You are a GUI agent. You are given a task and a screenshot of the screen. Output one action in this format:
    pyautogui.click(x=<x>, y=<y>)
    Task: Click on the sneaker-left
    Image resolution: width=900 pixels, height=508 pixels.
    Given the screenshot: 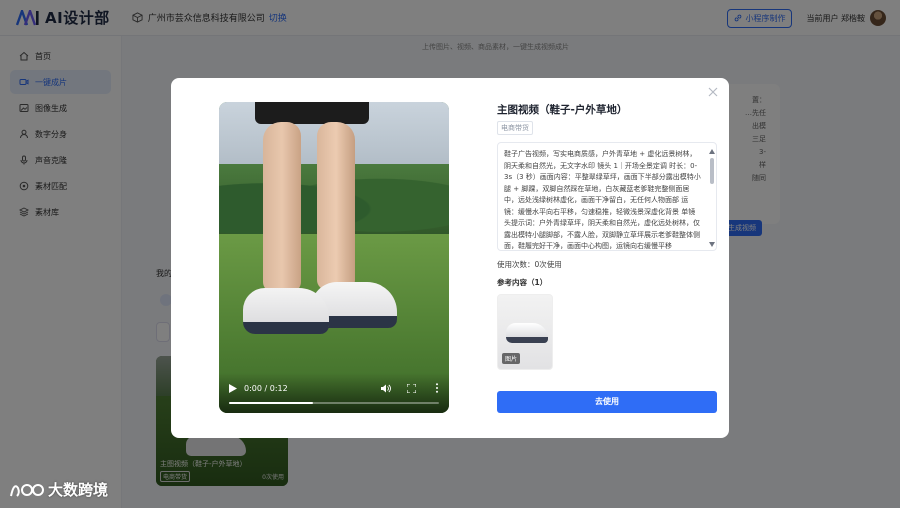 What is the action you would take?
    pyautogui.click(x=286, y=311)
    